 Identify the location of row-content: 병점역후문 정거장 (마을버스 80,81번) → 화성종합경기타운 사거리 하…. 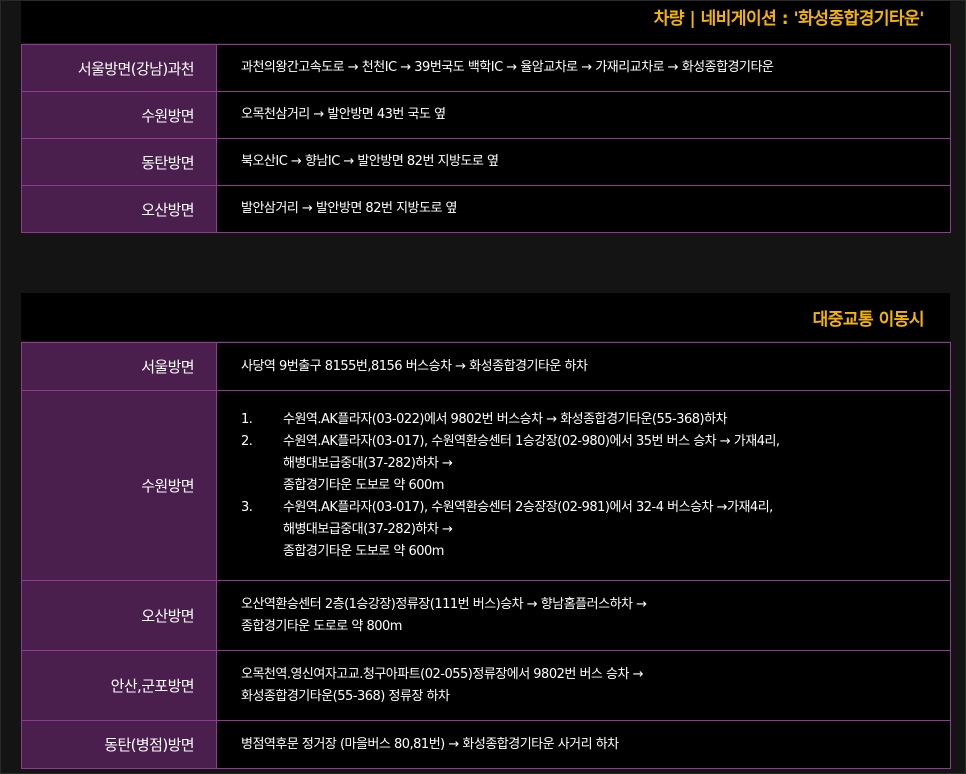
(583, 744).